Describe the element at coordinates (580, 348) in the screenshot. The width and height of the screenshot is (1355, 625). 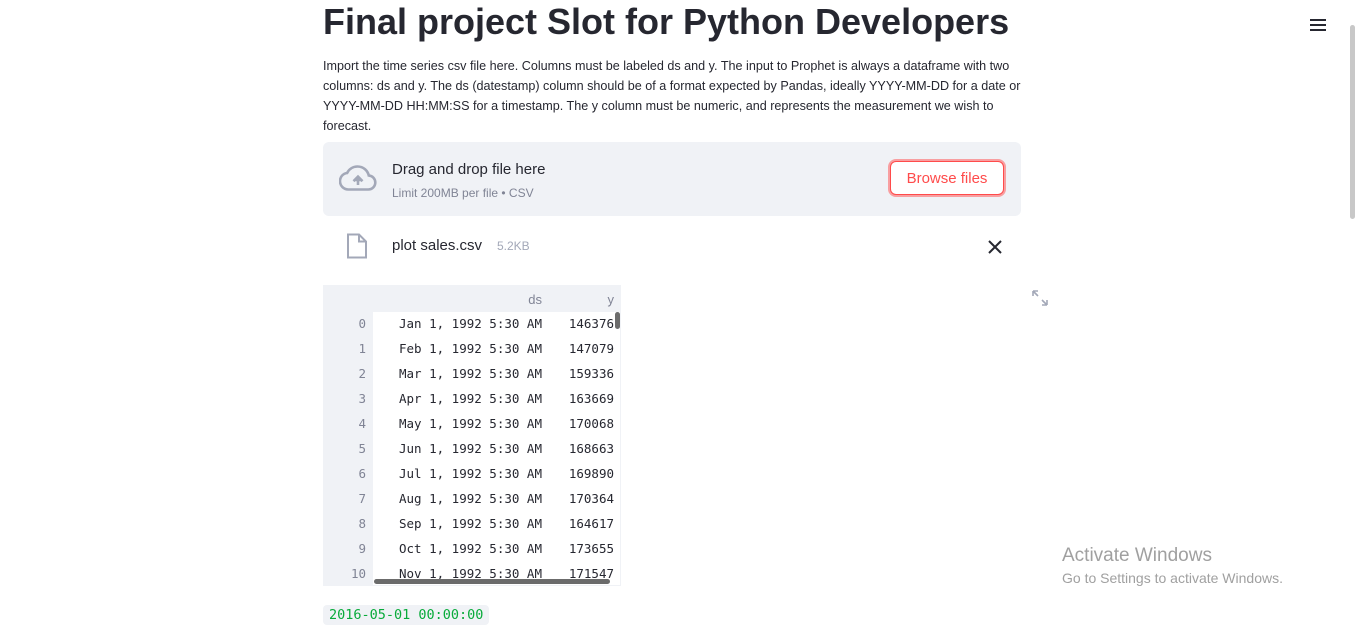
I see `cell-y: 147079` at that location.